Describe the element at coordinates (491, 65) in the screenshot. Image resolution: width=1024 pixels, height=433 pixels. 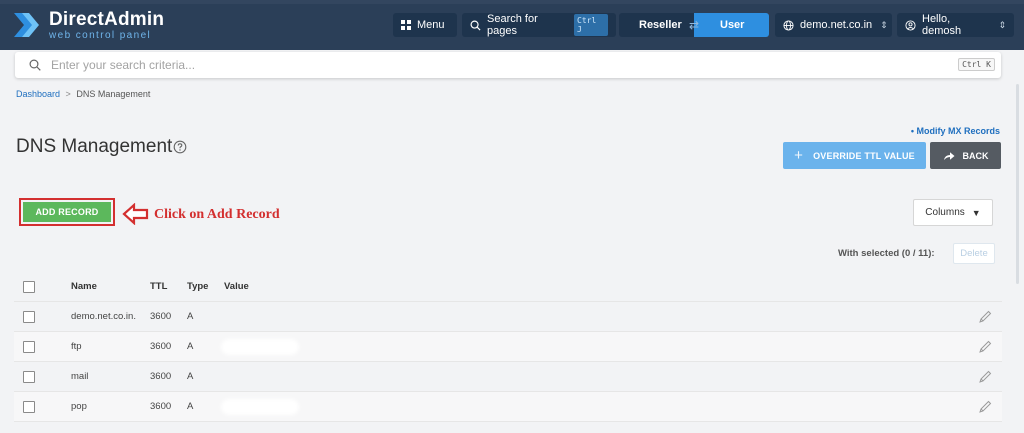
I see `search-input` at that location.